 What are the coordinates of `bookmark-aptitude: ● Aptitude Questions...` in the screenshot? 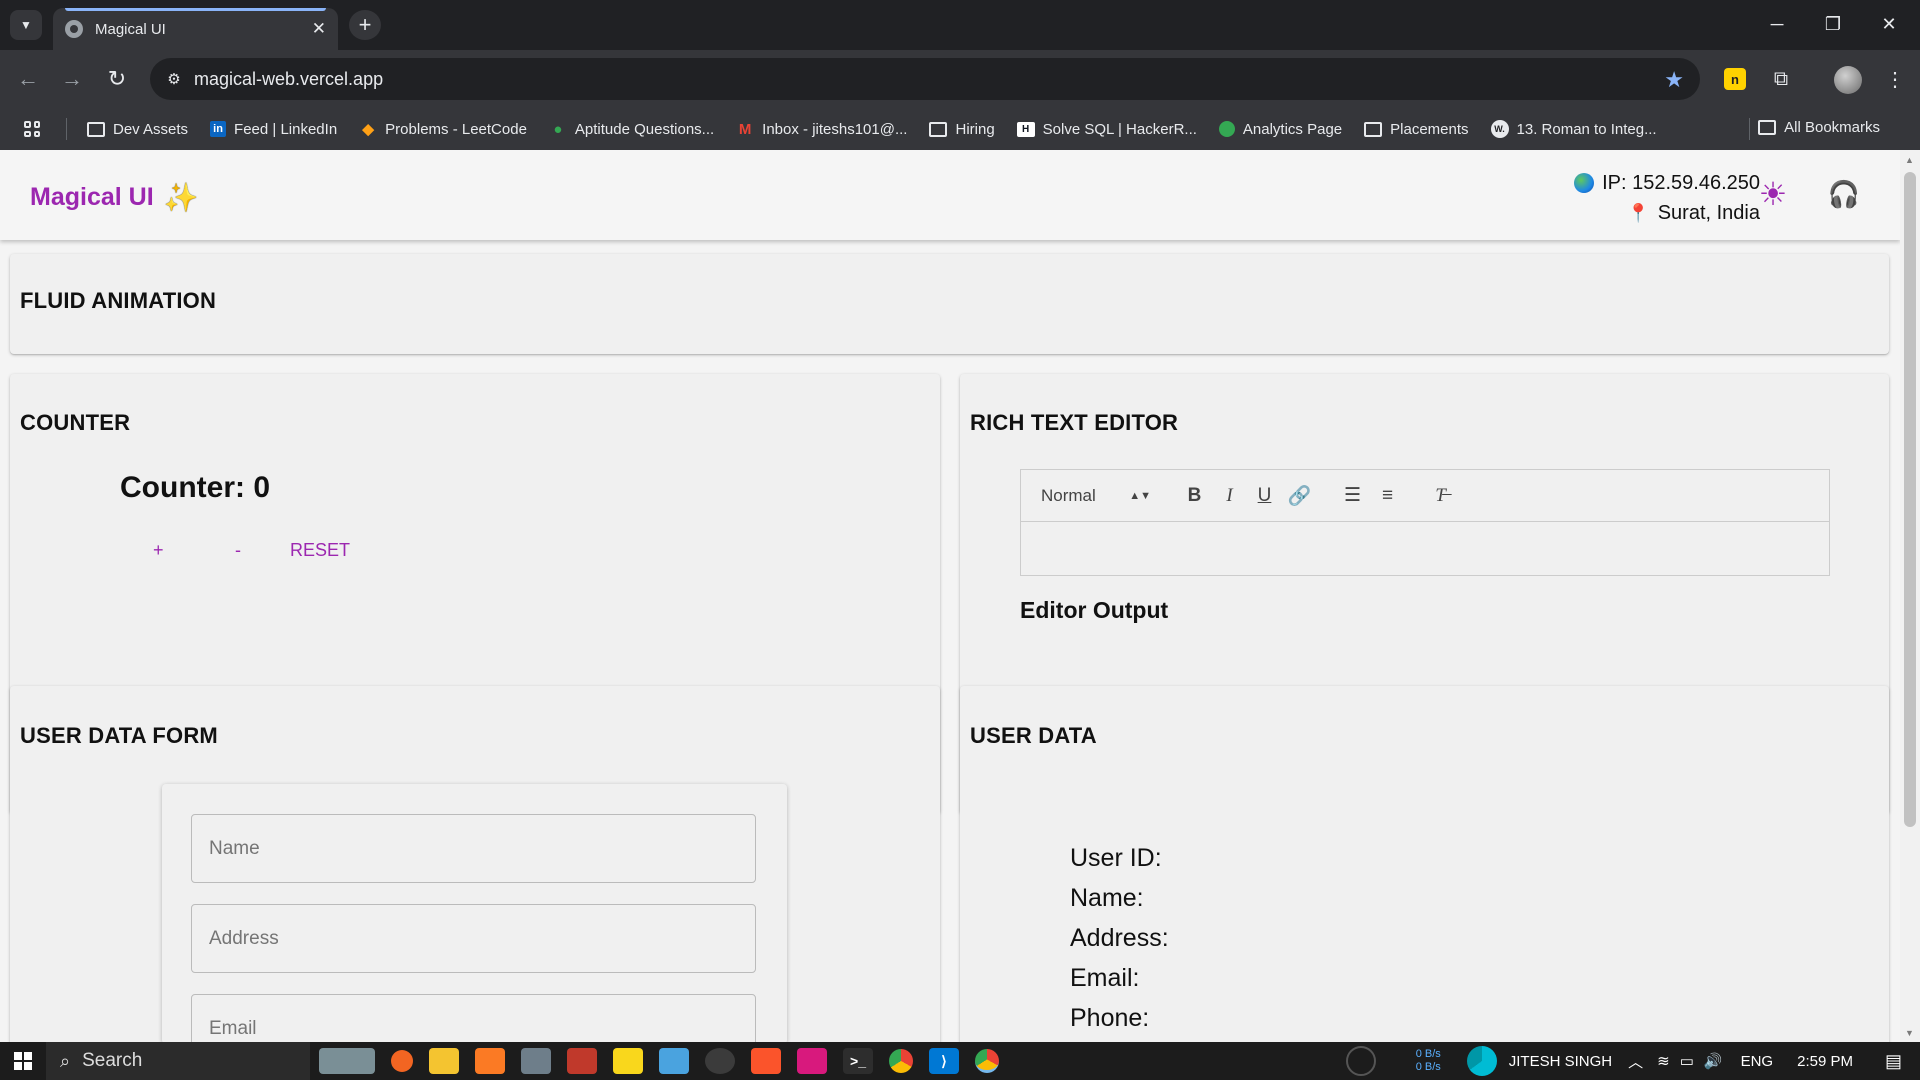 It's located at (631, 129).